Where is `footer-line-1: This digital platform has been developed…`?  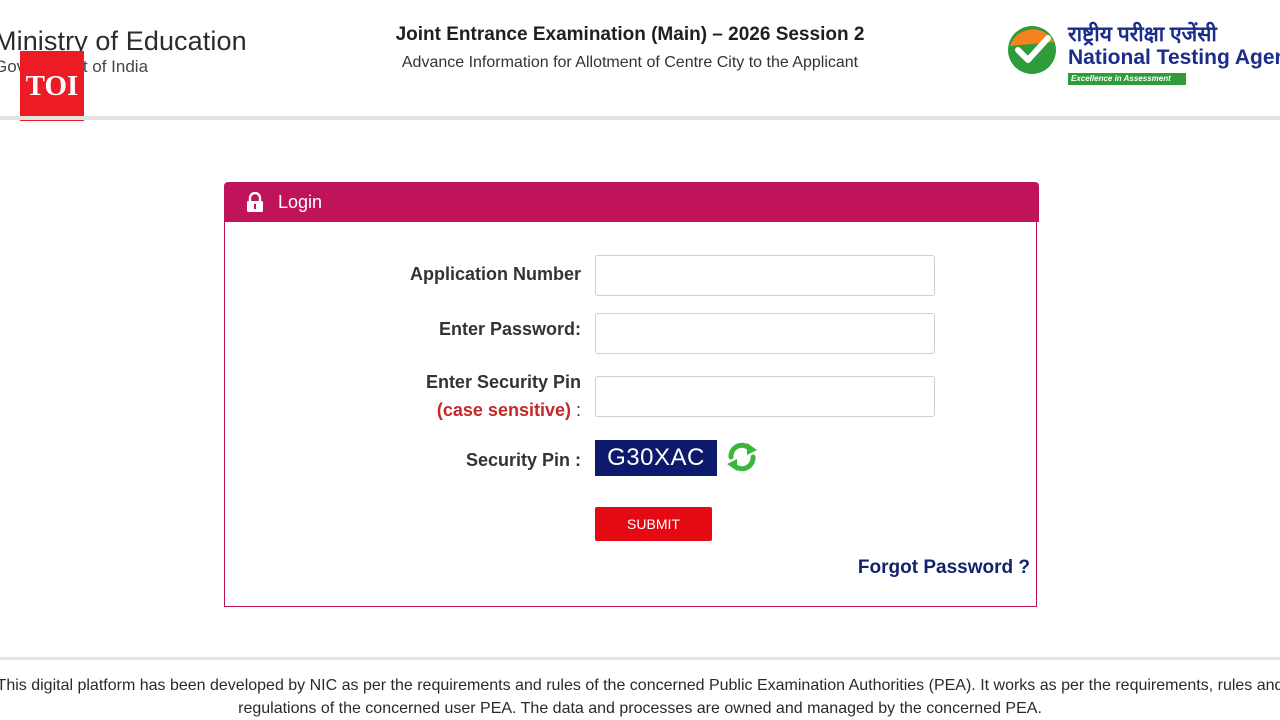
footer-line-1: This digital platform has been developed… is located at coordinates (640, 685).